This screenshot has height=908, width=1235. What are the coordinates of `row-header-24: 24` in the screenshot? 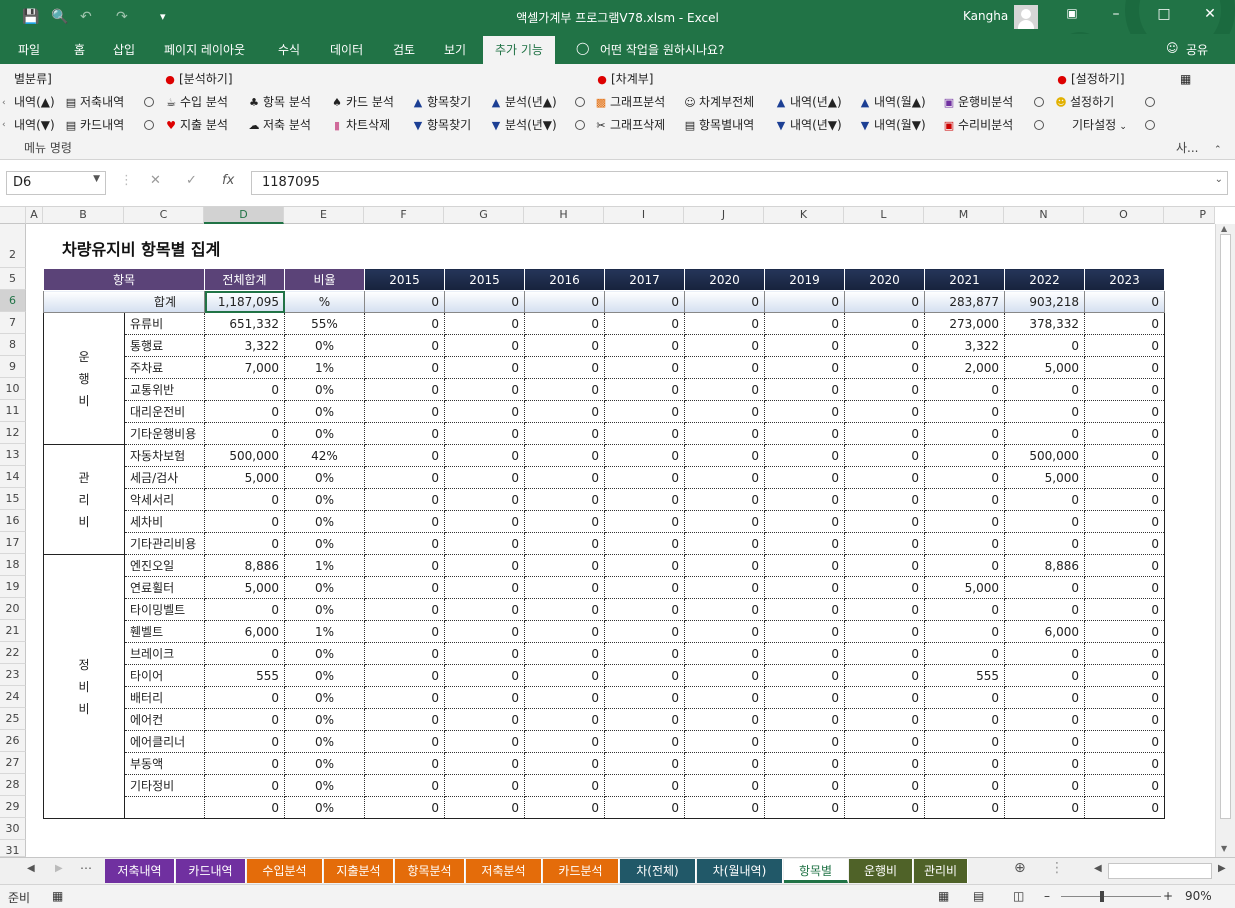 It's located at (13, 697).